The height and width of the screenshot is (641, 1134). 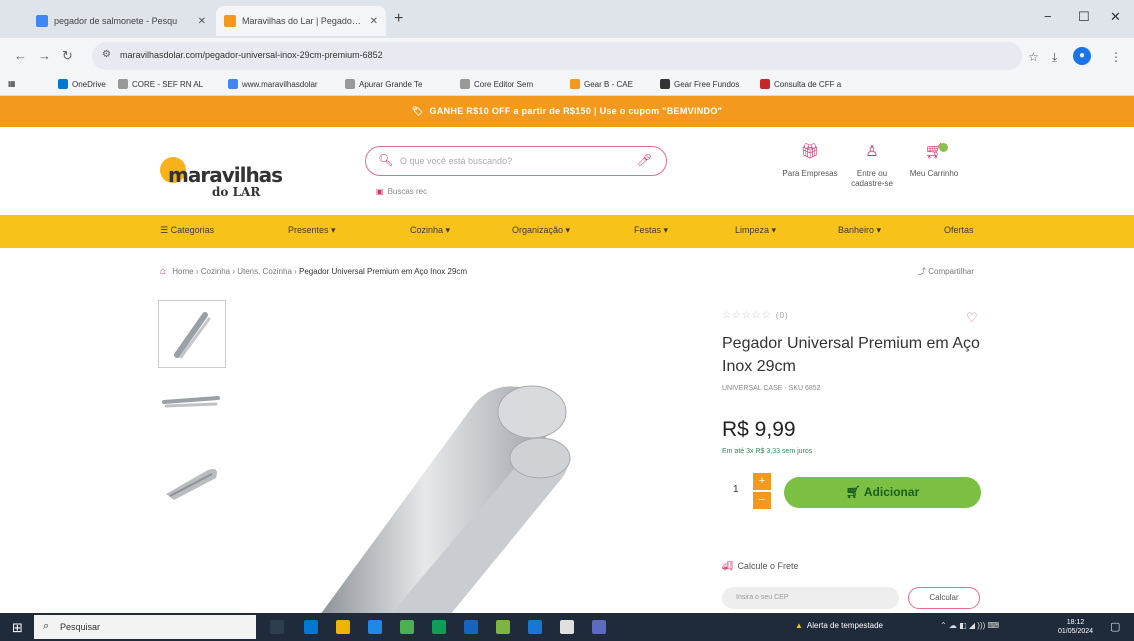 What do you see at coordinates (350, 84) in the screenshot?
I see `page-icon` at bounding box center [350, 84].